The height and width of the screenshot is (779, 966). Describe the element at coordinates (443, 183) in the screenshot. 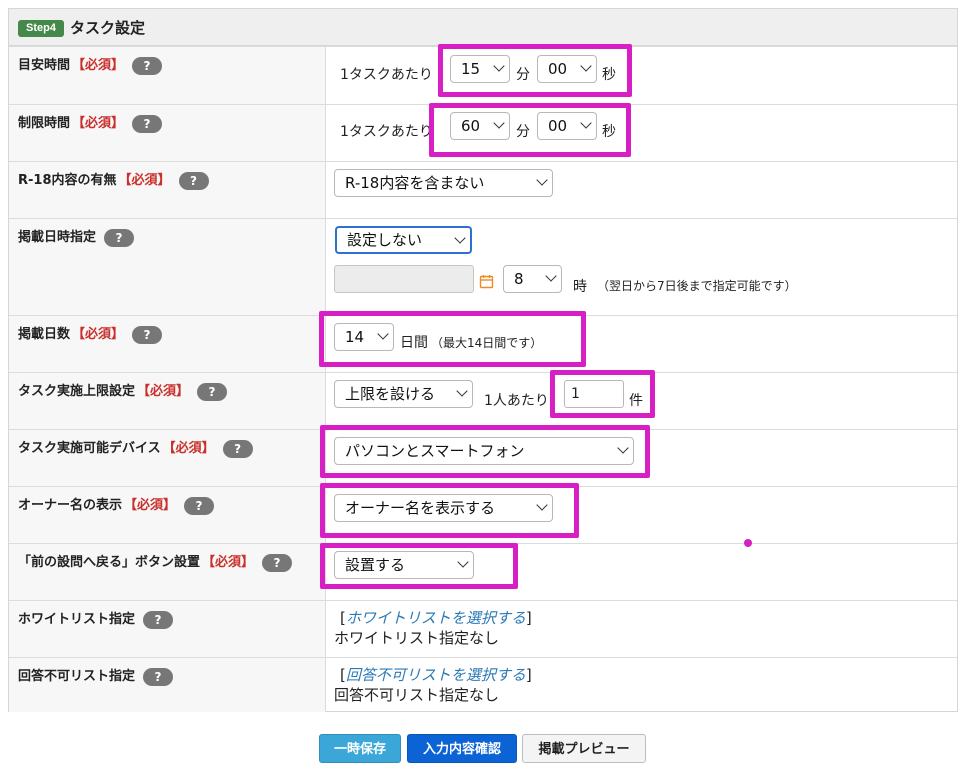

I see `r18-select: R-18内容を含まない` at that location.